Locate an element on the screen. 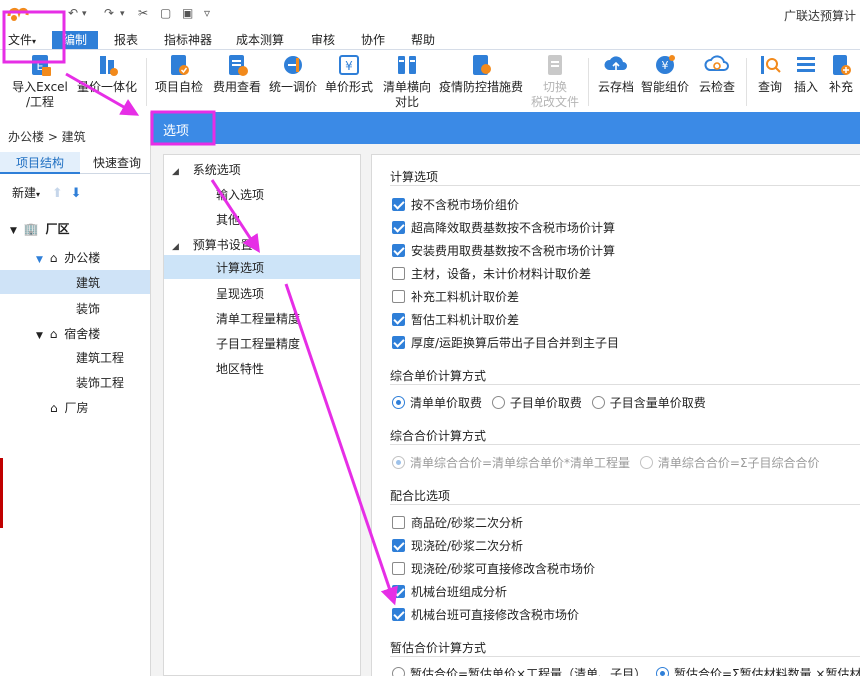 The height and width of the screenshot is (676, 860). file-menu: 文件▾ is located at coordinates (22, 40).